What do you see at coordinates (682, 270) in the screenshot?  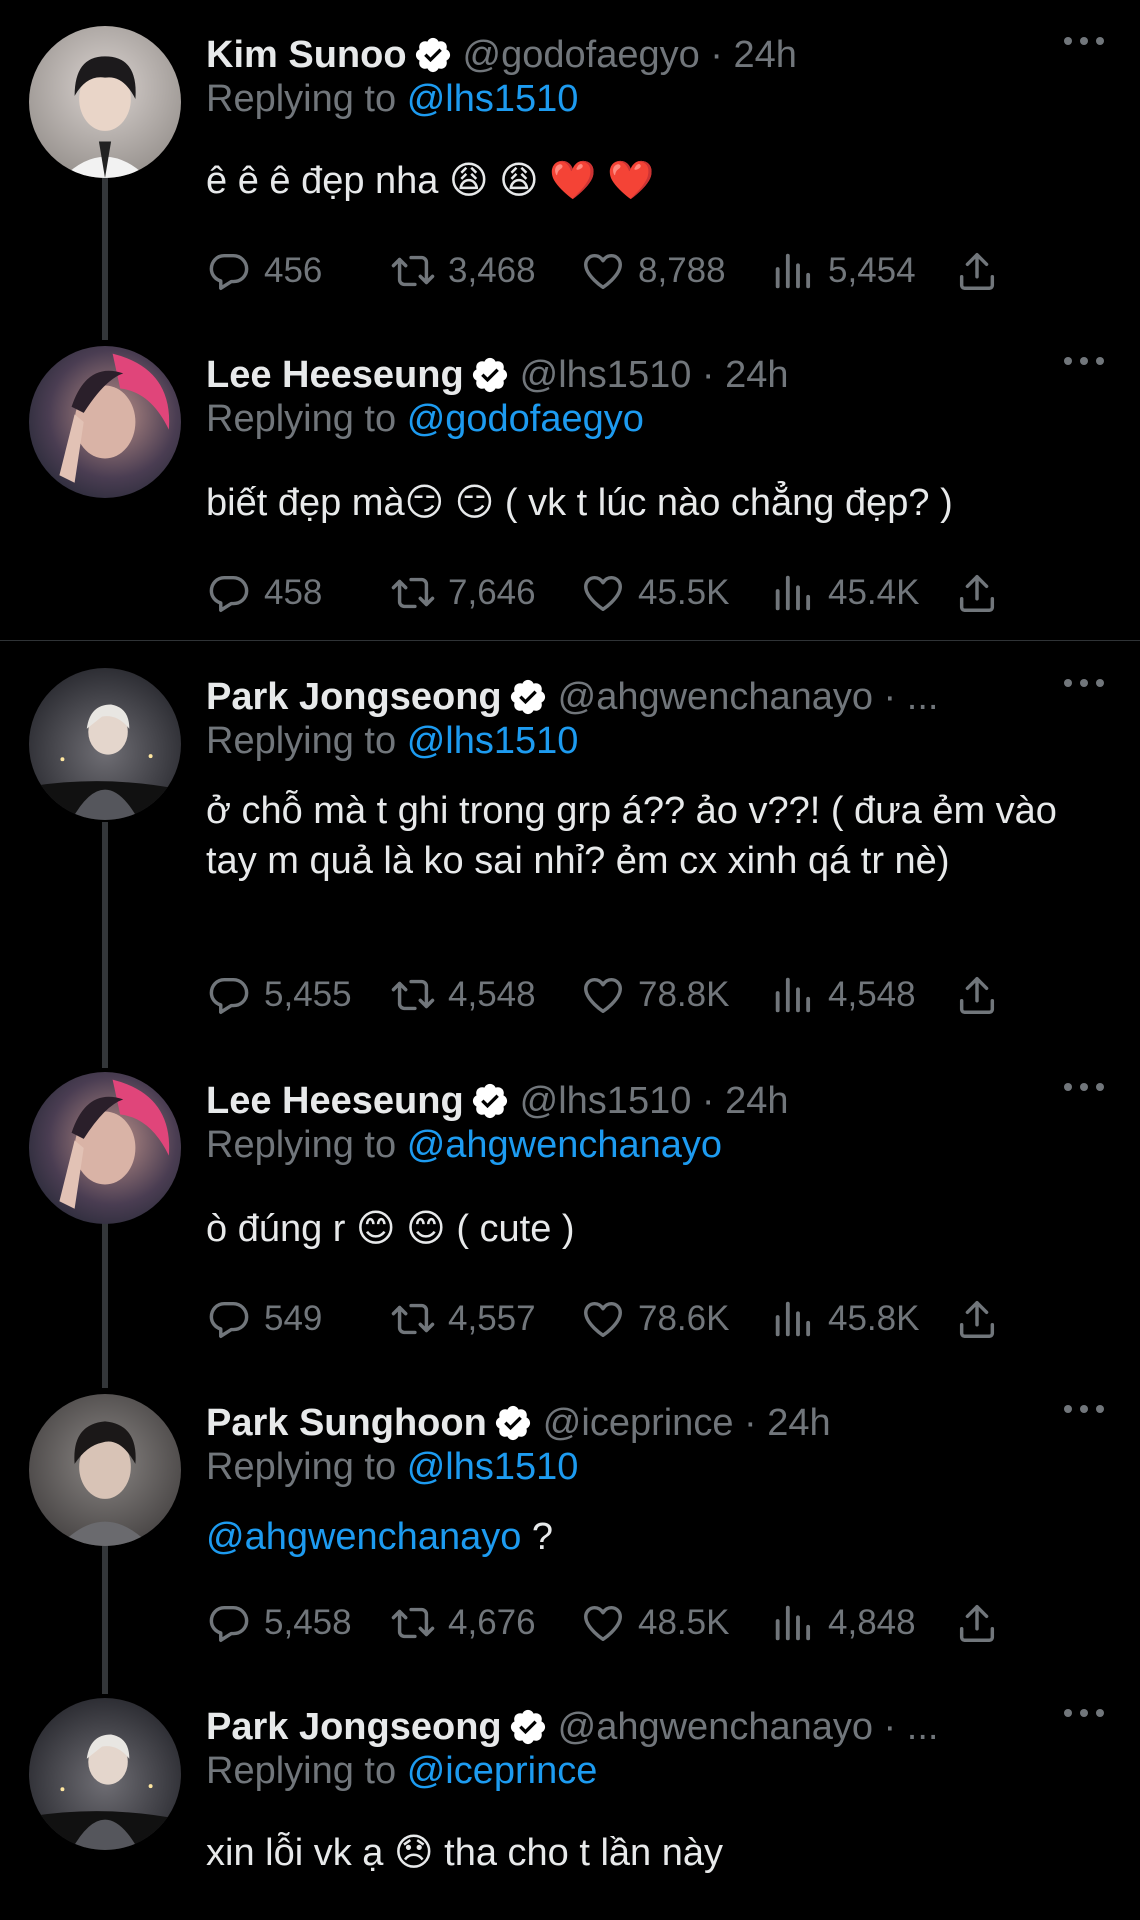 I see `like-count: 8,788` at bounding box center [682, 270].